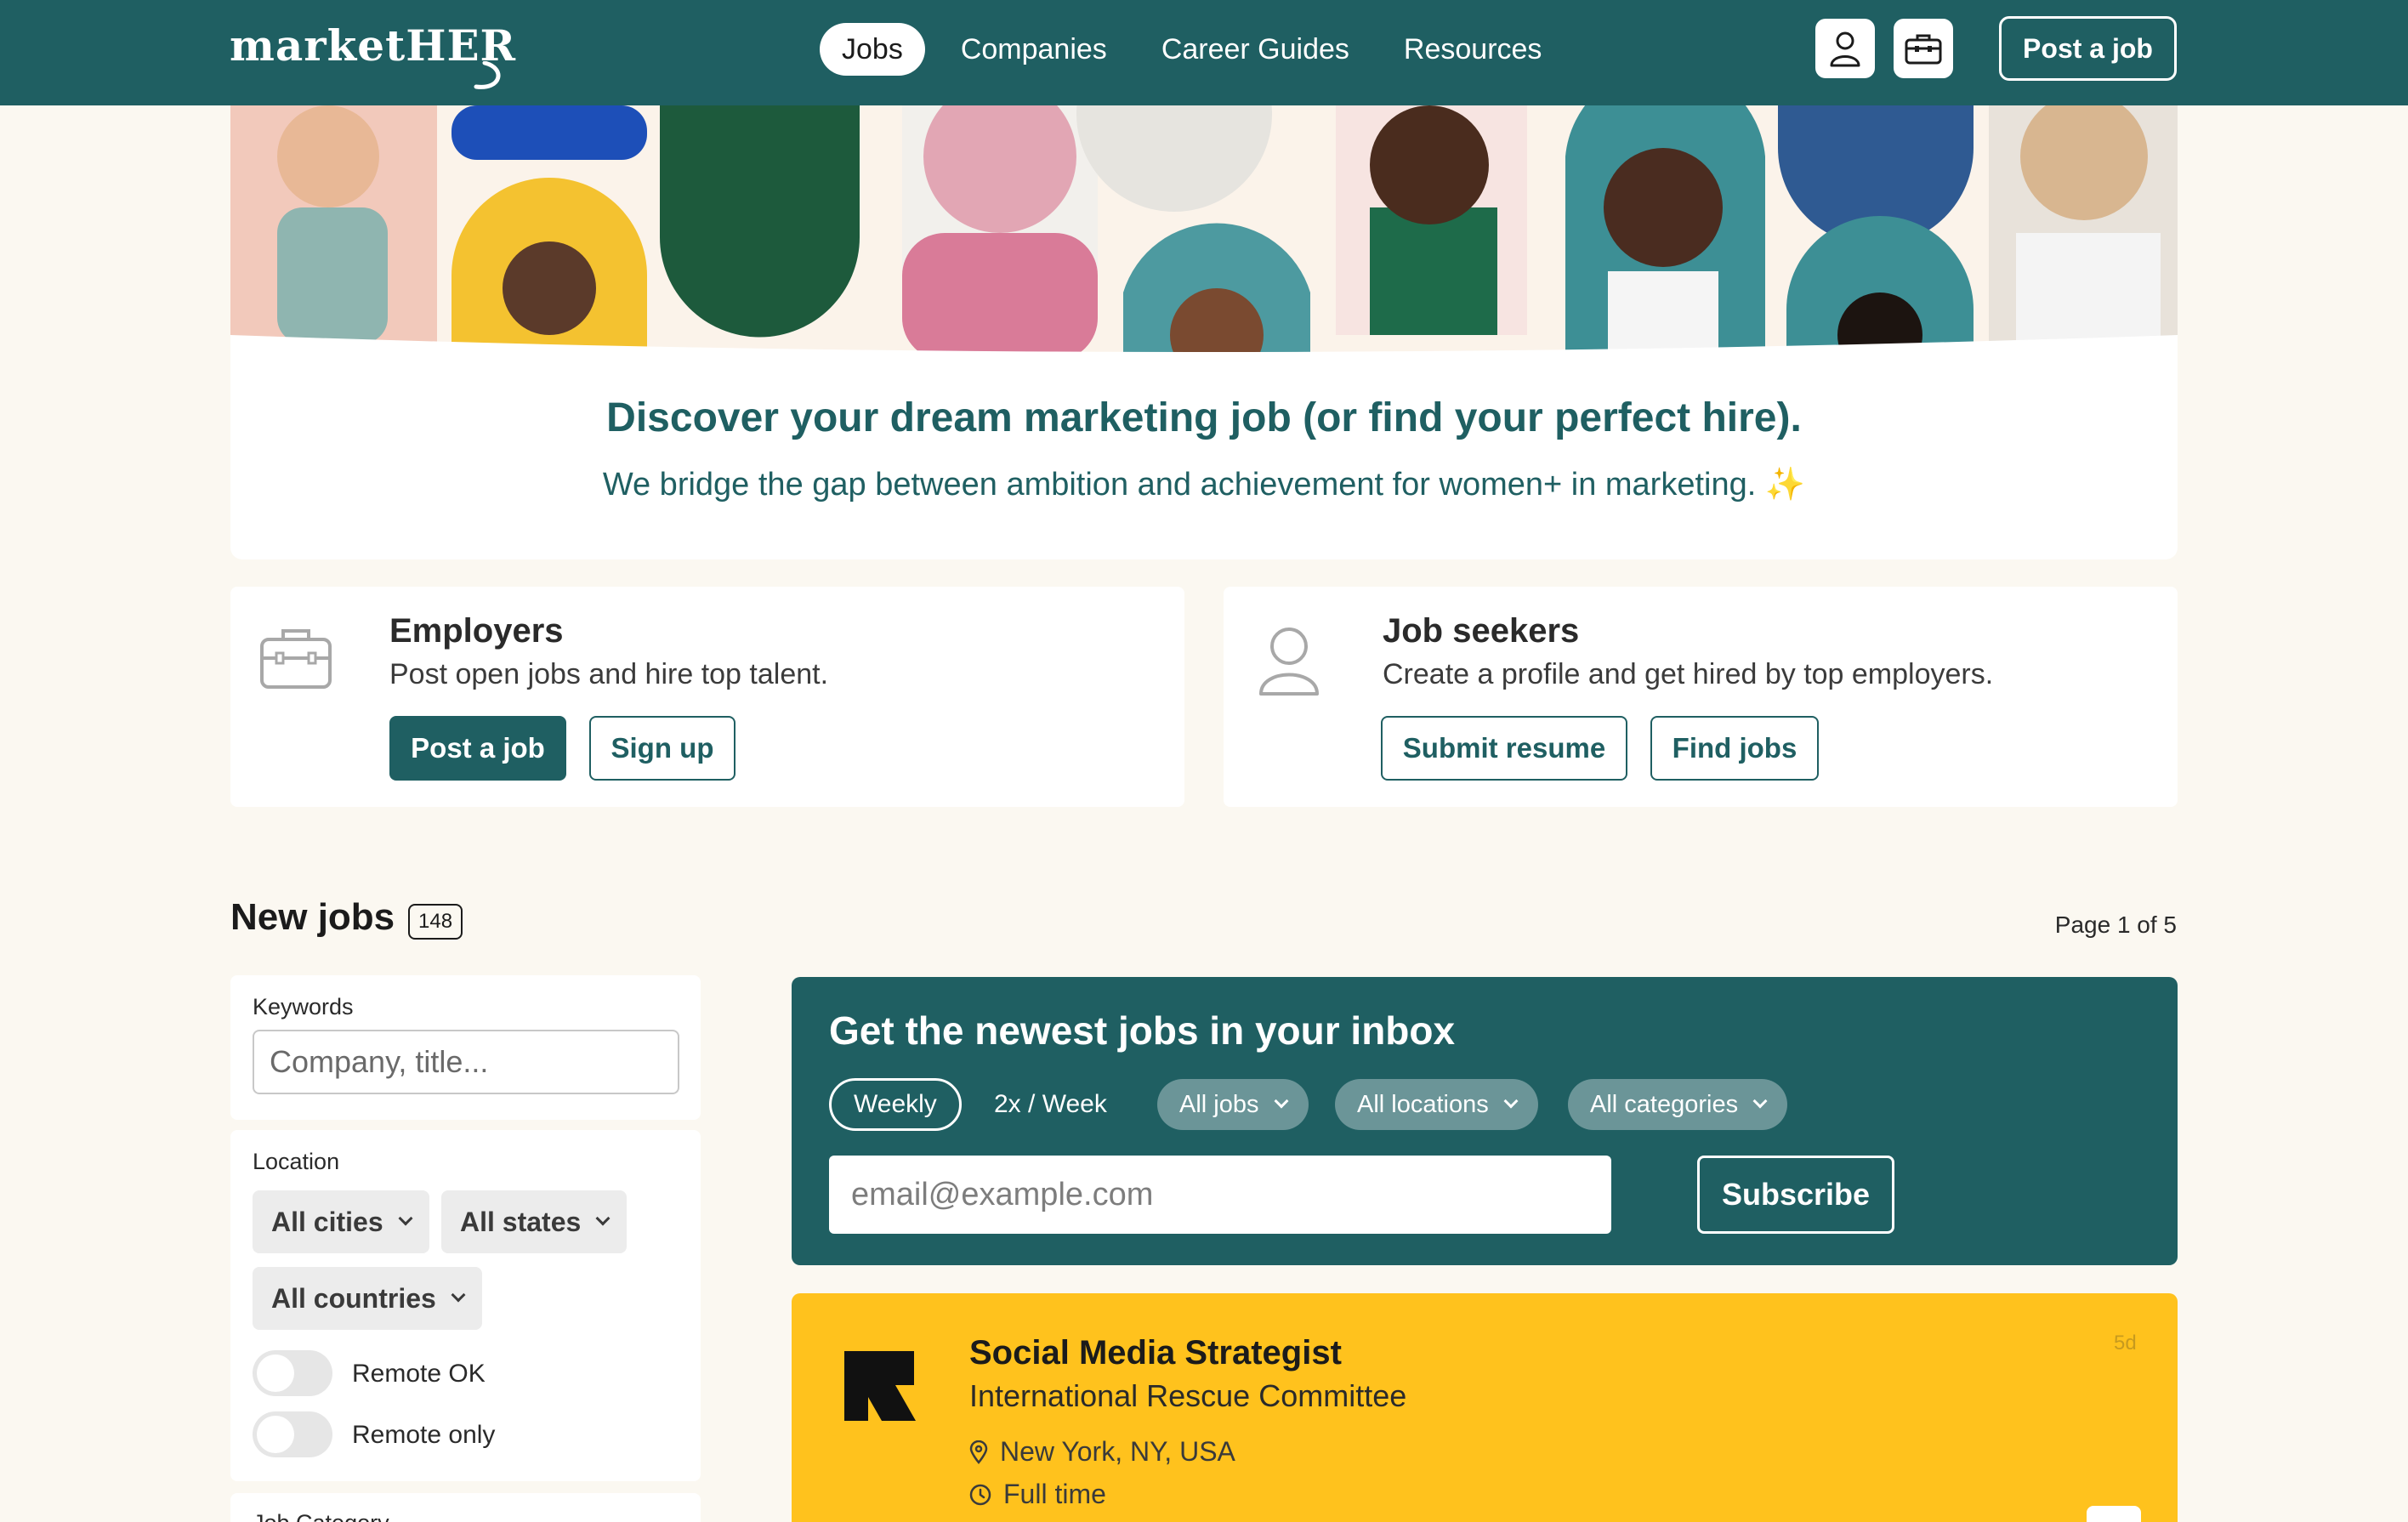 The image size is (2408, 1522). Describe the element at coordinates (609, 674) in the screenshot. I see `employers-desc: Post open jobs and hire top talent.` at that location.